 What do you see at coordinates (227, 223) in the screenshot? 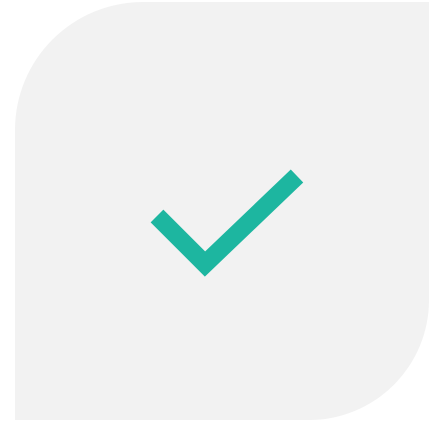
I see `checkmark-icon` at bounding box center [227, 223].